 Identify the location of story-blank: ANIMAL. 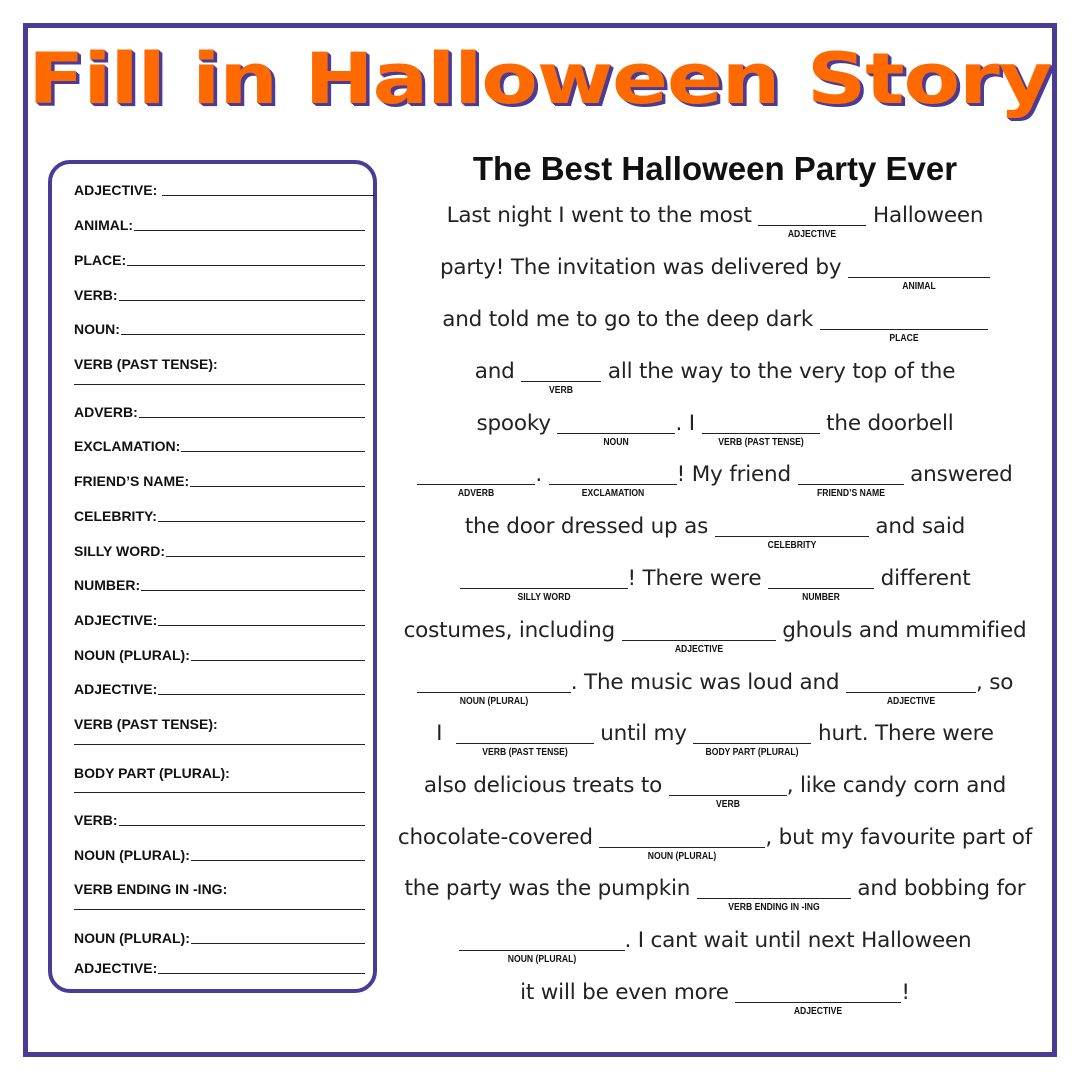
(919, 274).